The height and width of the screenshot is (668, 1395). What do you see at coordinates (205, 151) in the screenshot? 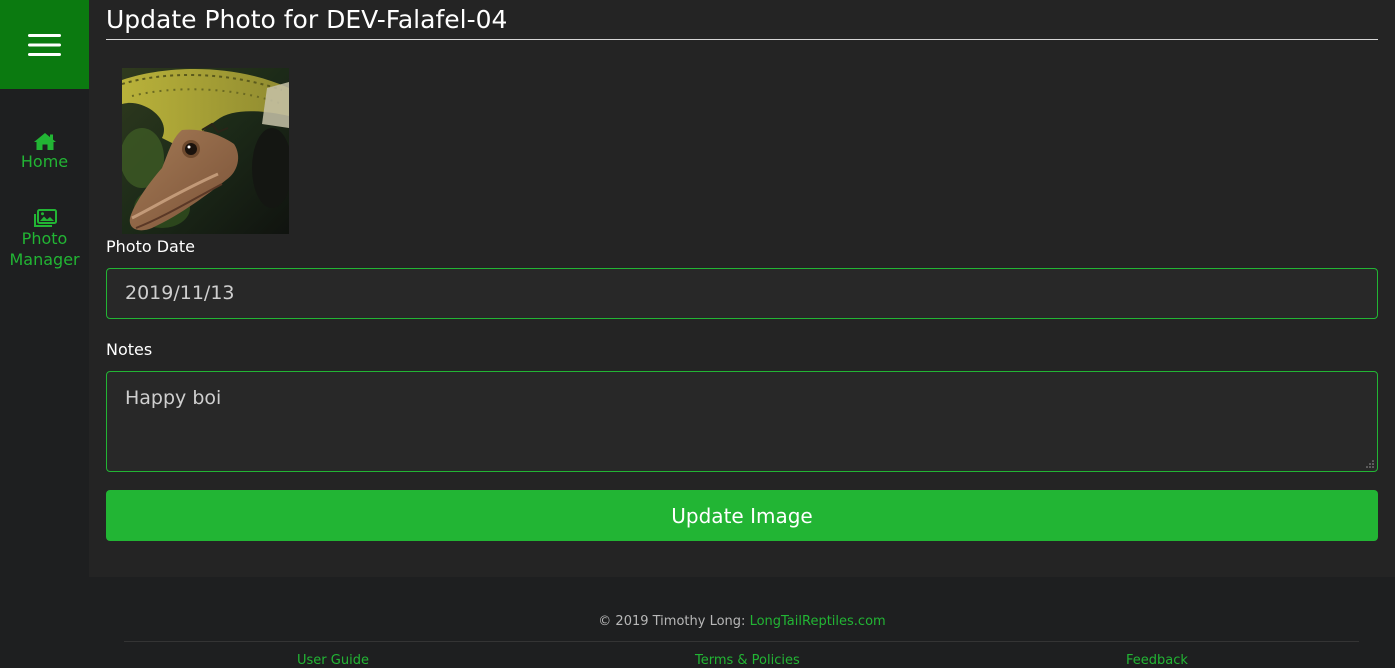
I see `reptile-photo` at bounding box center [205, 151].